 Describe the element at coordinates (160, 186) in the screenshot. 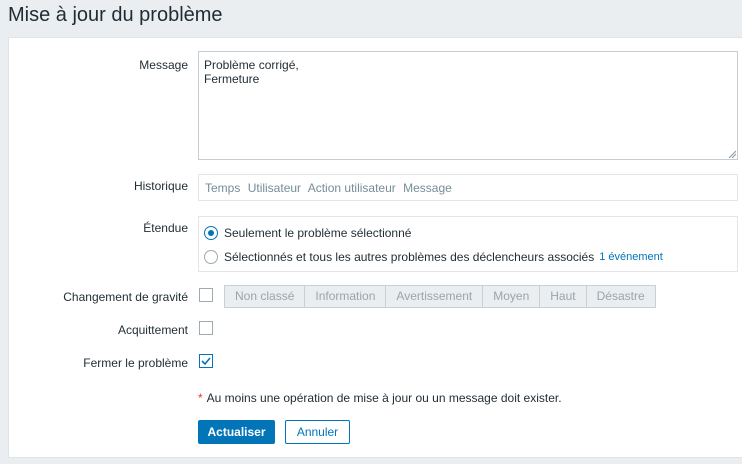

I see `history-label: Historique` at that location.